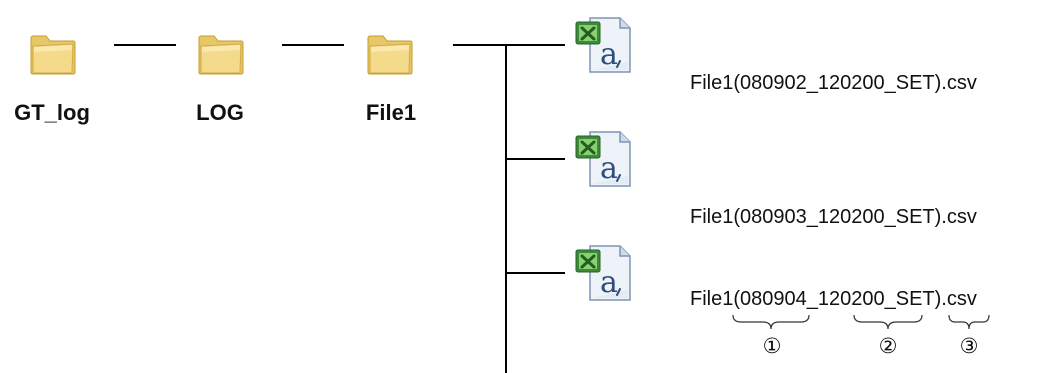 The width and height of the screenshot is (1059, 373). Describe the element at coordinates (969, 322) in the screenshot. I see `brace-type` at that location.